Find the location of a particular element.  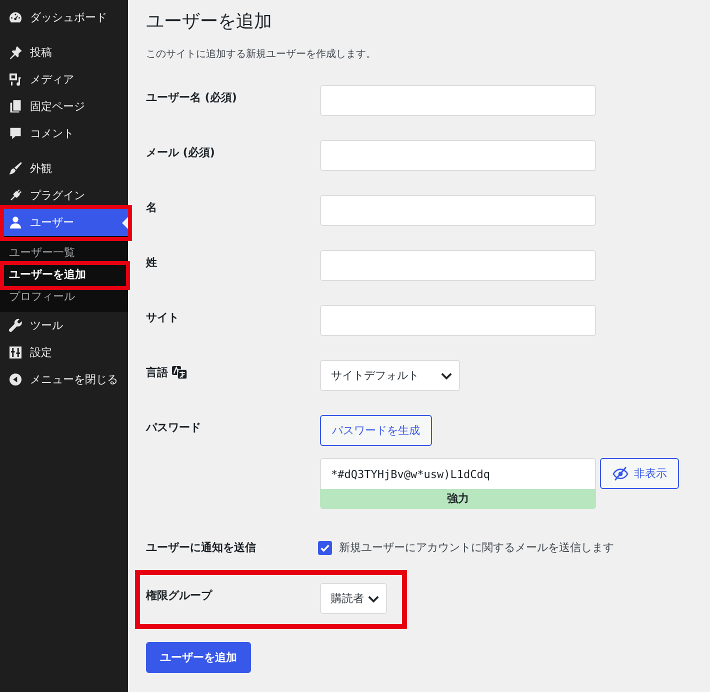

select-dropdown: サイトデフォルト is located at coordinates (390, 375).